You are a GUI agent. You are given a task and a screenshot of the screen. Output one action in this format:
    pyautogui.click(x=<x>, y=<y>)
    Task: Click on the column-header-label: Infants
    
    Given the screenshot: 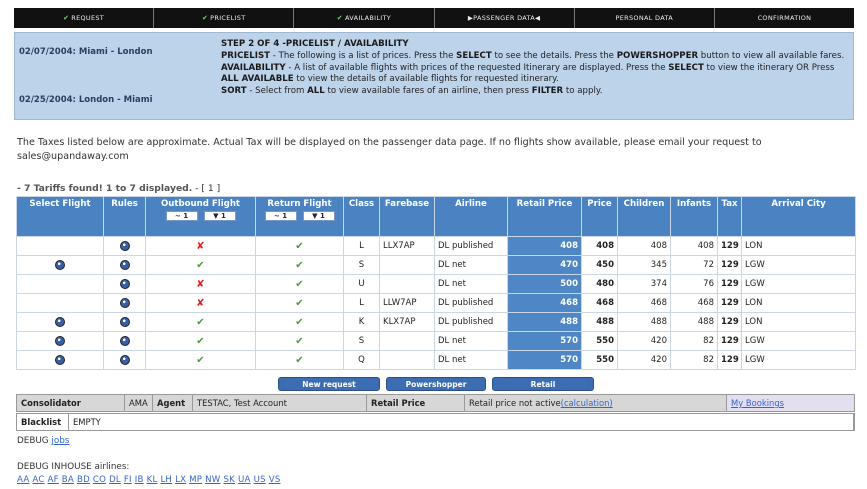 What is the action you would take?
    pyautogui.click(x=694, y=204)
    